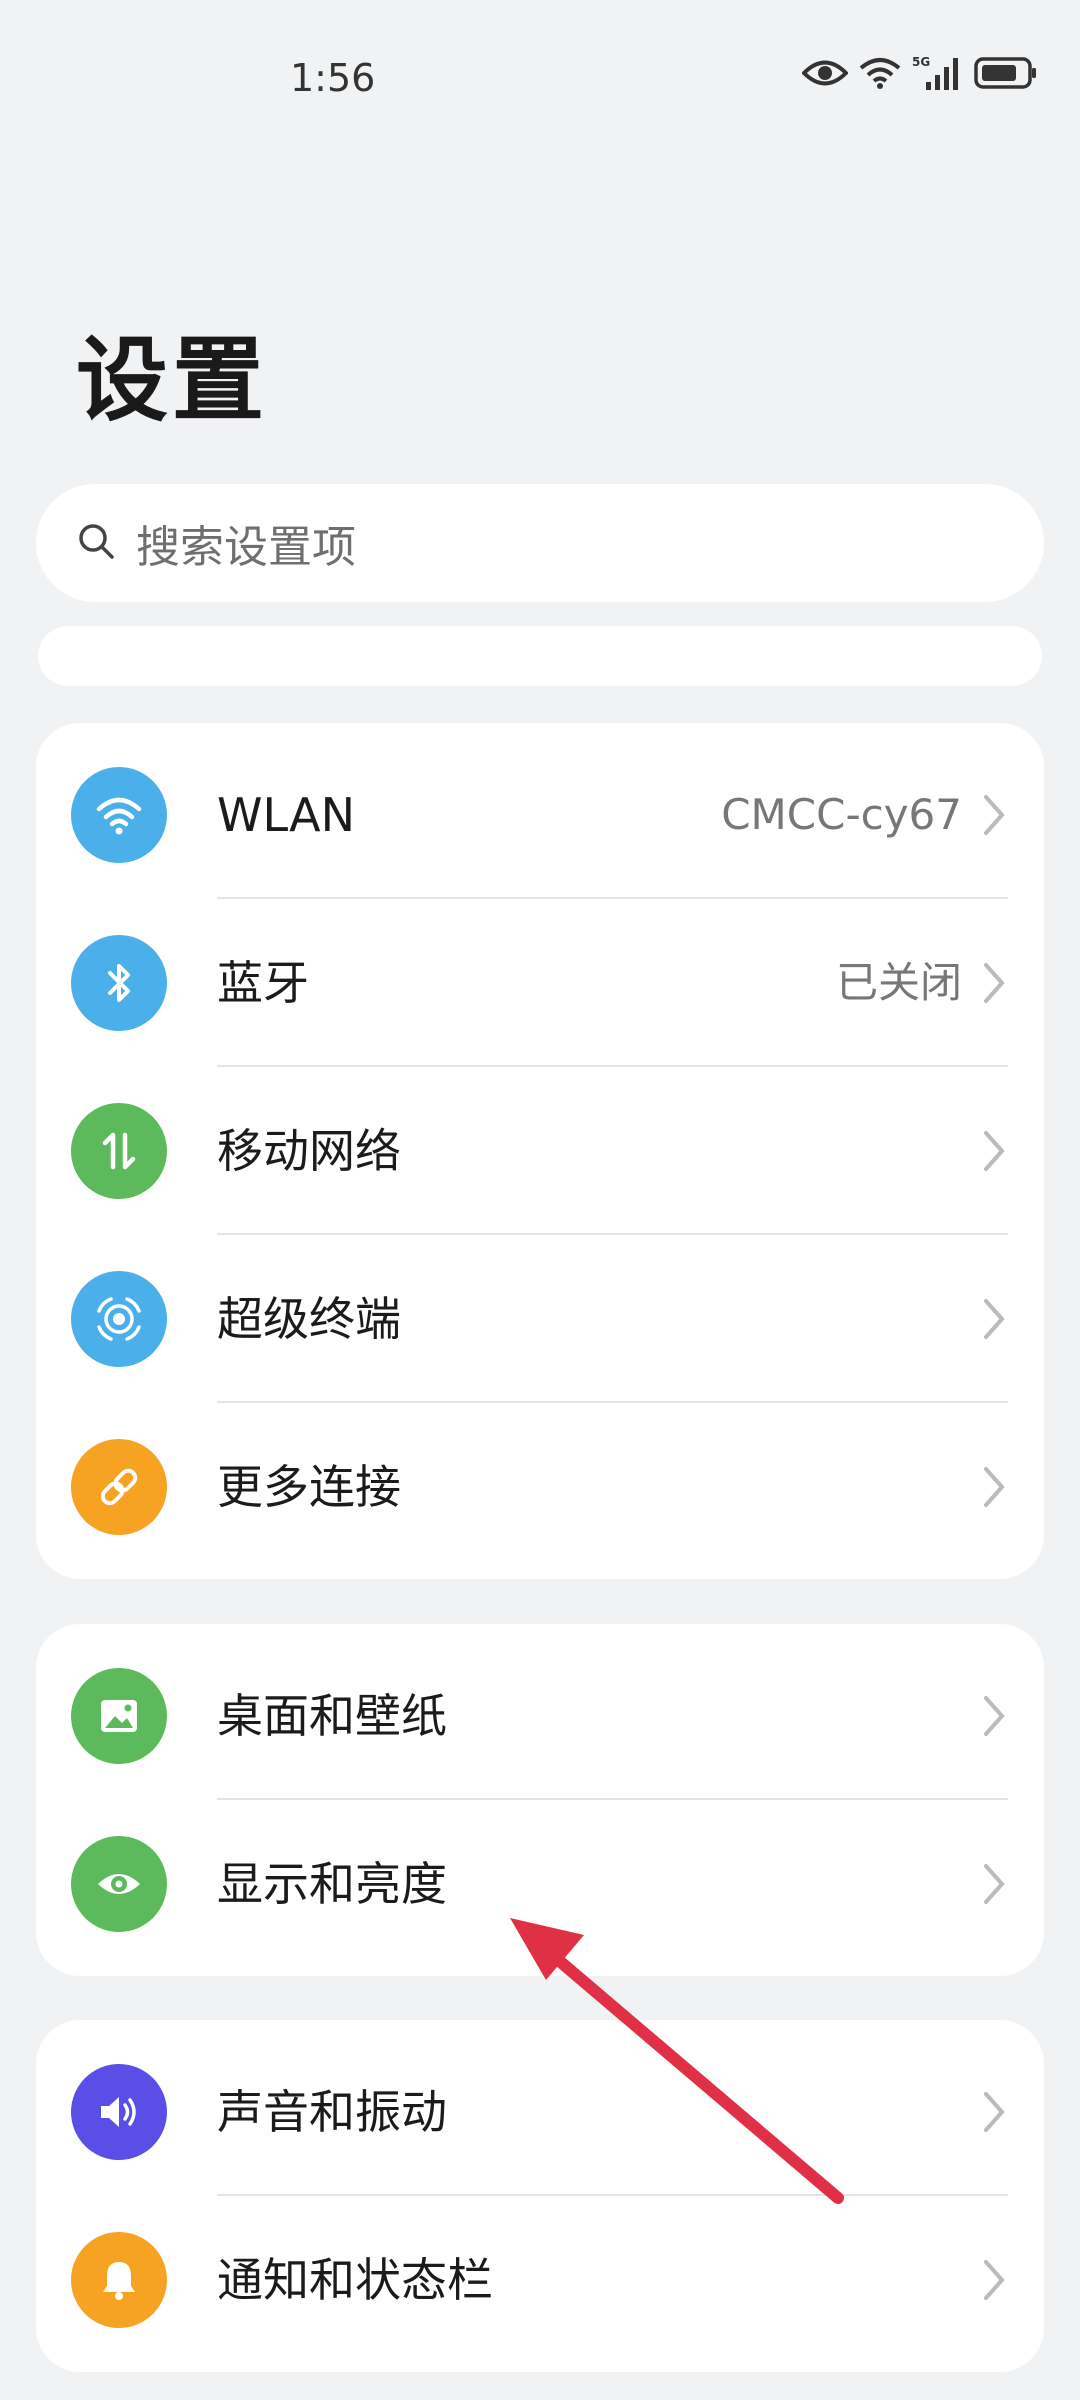  What do you see at coordinates (119, 1319) in the screenshot?
I see `super-device-icon` at bounding box center [119, 1319].